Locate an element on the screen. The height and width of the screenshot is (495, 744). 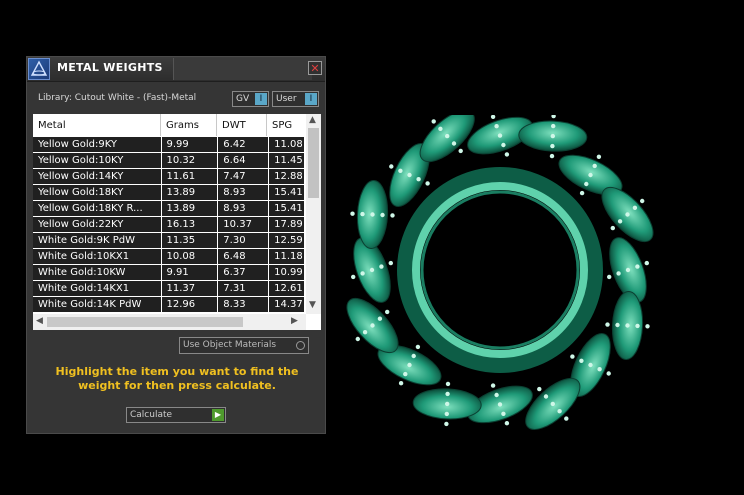
use-object-materials-label: Use Object Materials is located at coordinates (230, 345).